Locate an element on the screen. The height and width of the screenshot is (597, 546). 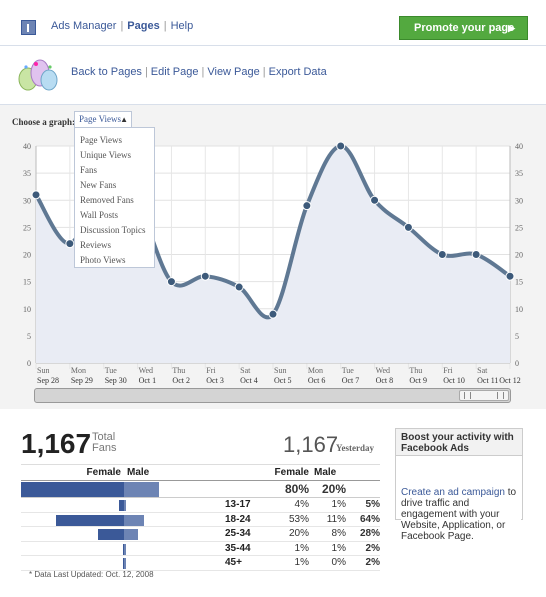
total-row: 80% 20% is located at coordinates (200, 489).